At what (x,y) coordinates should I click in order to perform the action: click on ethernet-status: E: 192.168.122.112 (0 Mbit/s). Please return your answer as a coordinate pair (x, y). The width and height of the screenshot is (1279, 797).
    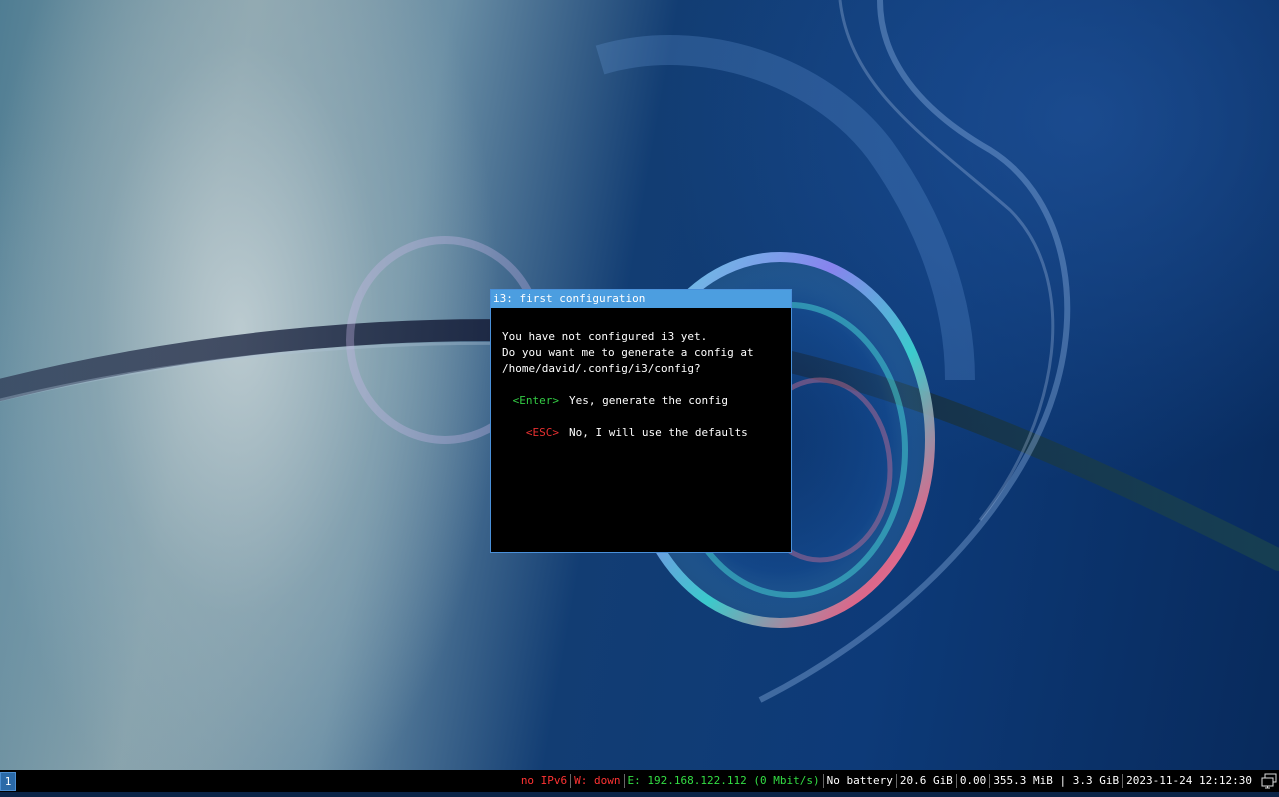
    Looking at the image, I should click on (723, 780).